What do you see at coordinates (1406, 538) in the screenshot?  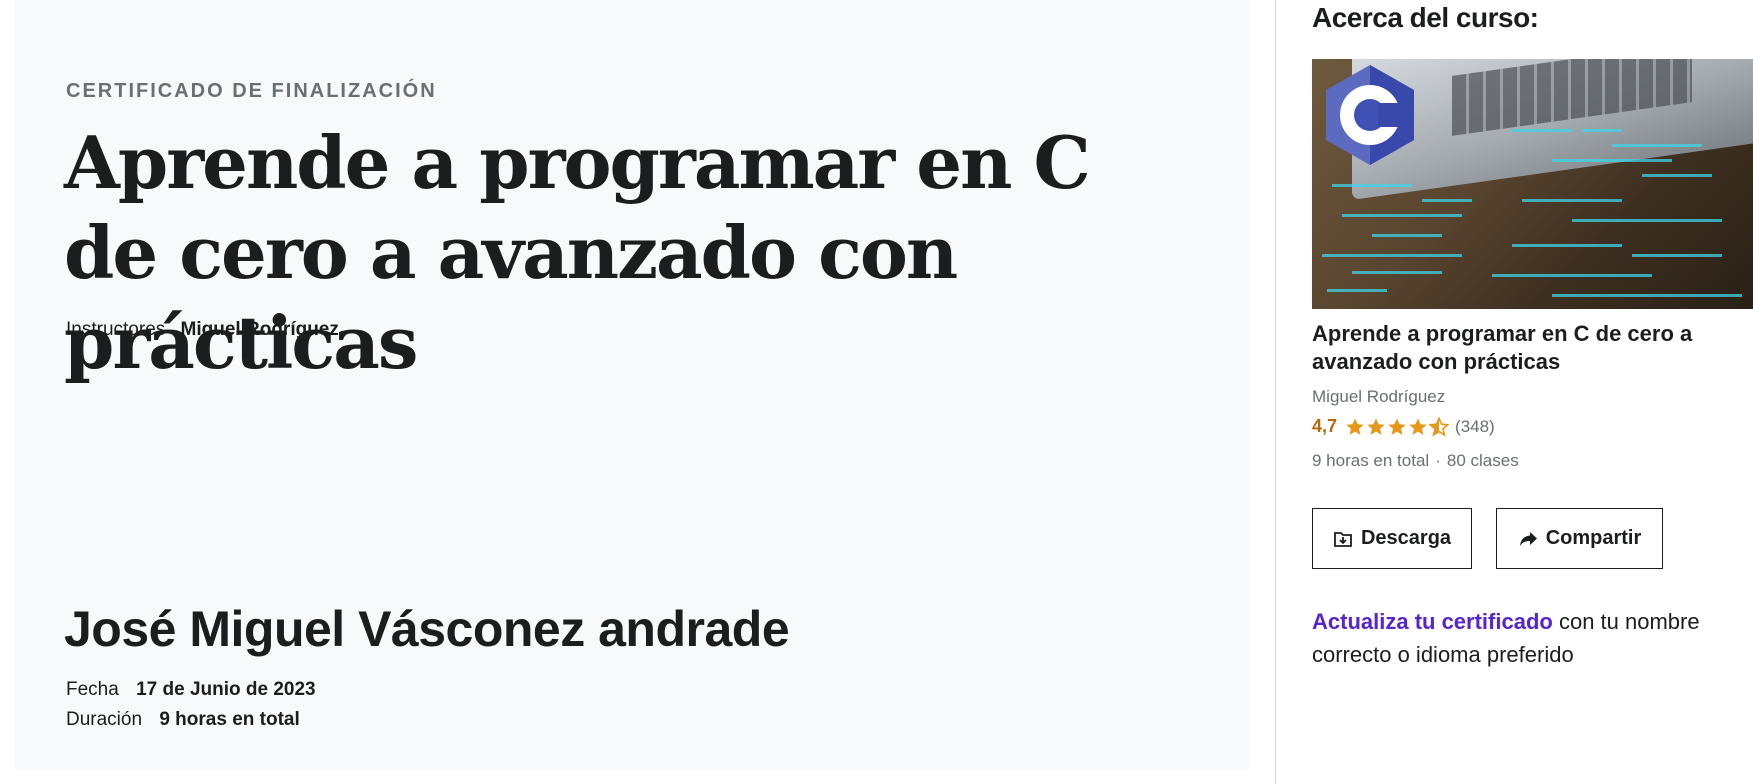 I see `download-label: Descarga` at bounding box center [1406, 538].